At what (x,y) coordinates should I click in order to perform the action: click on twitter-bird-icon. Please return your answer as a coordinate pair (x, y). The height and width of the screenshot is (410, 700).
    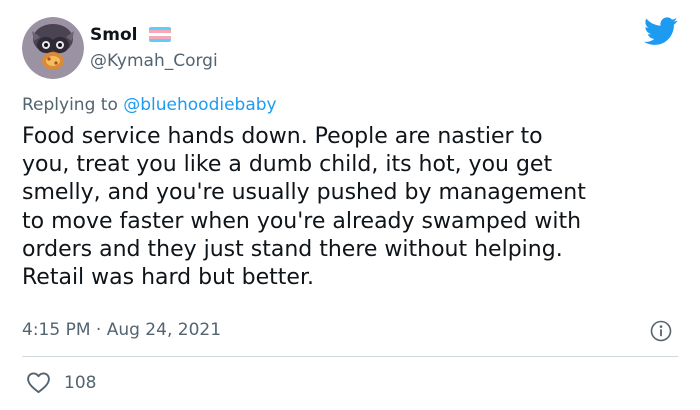
    Looking at the image, I should click on (661, 32).